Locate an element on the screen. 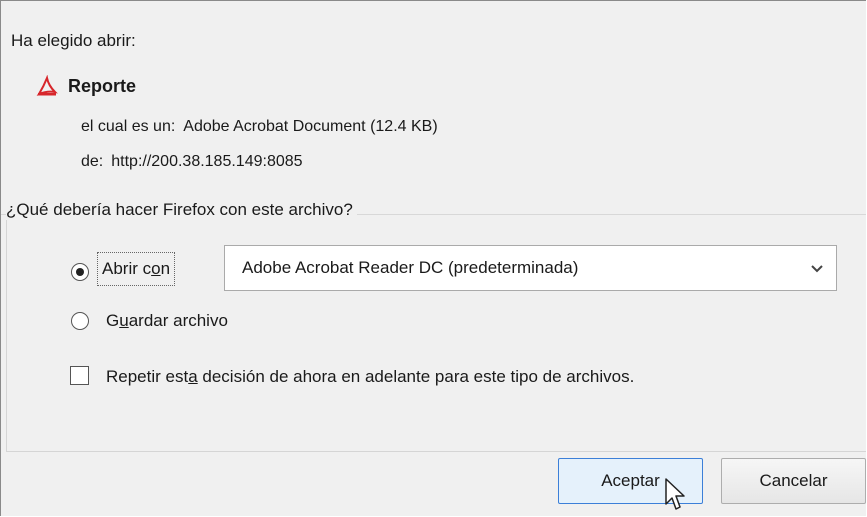 Image resolution: width=867 pixels, height=517 pixels. application-select: Adobe Acrobat Reader DC (predeterminada) is located at coordinates (530, 268).